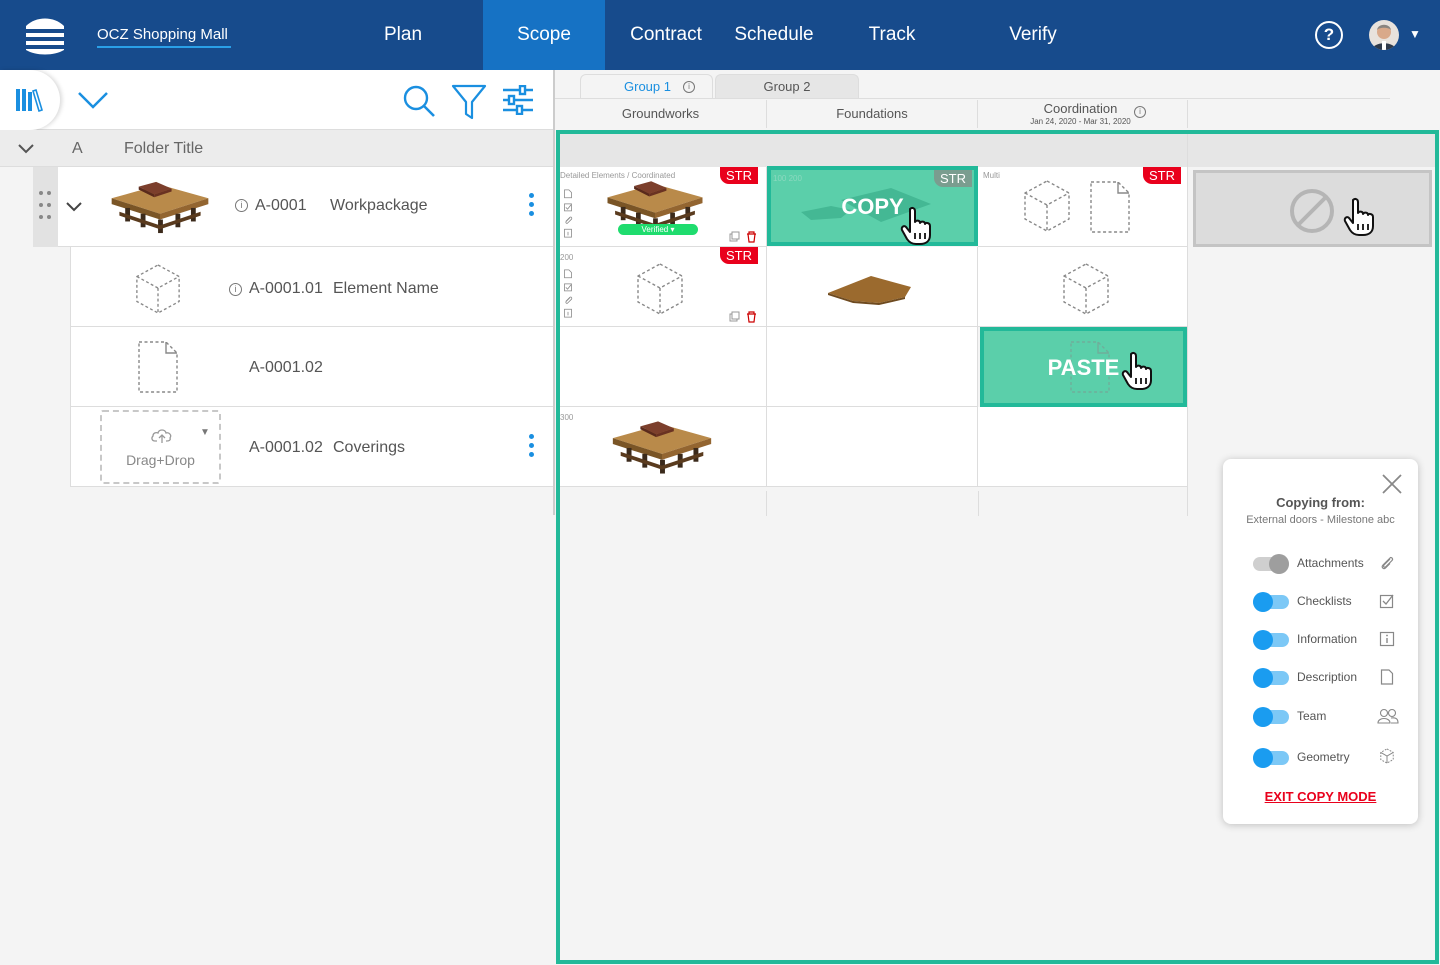 The image size is (1440, 965). I want to click on copy-label: COPY, so click(872, 206).